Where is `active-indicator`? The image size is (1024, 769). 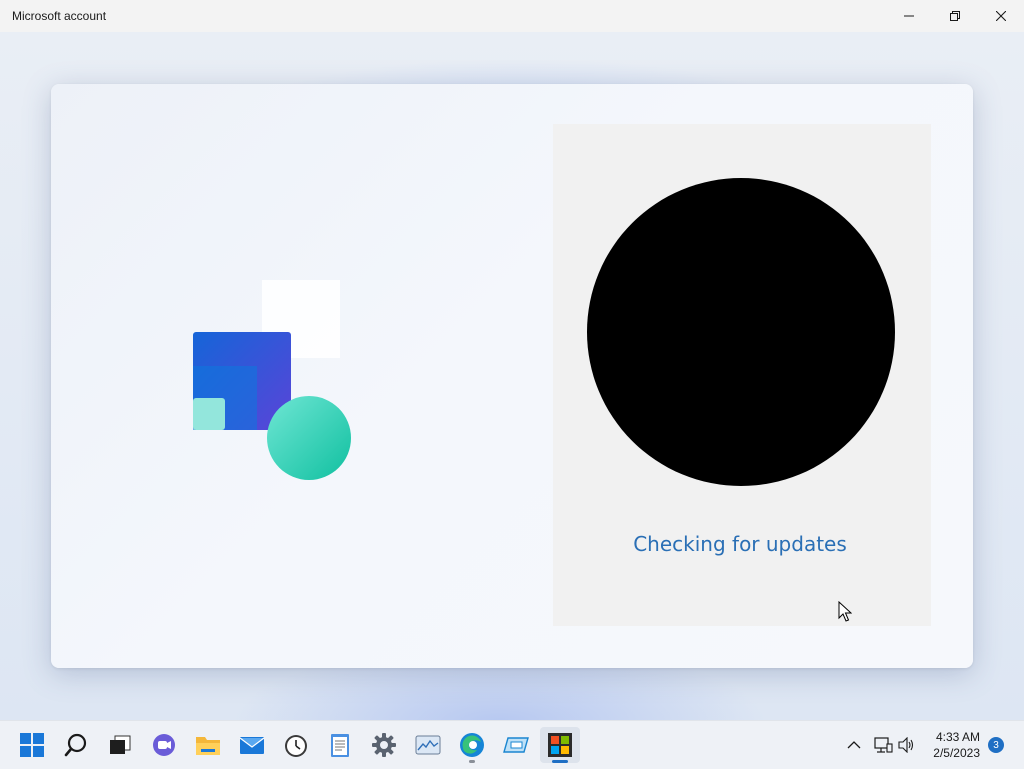 active-indicator is located at coordinates (560, 761).